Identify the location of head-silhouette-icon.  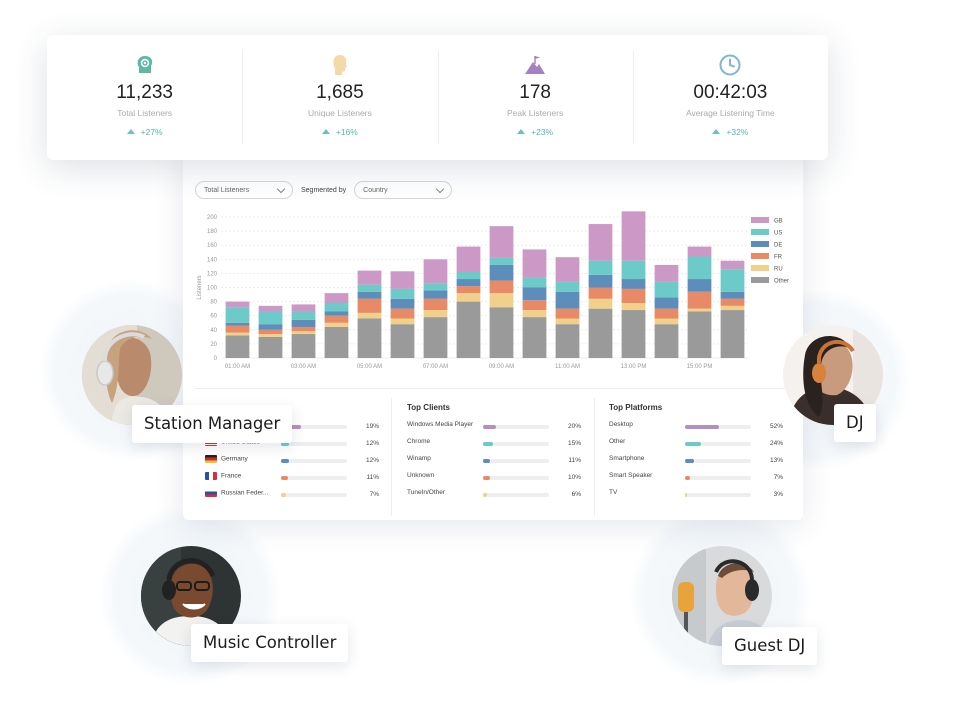
(340, 65).